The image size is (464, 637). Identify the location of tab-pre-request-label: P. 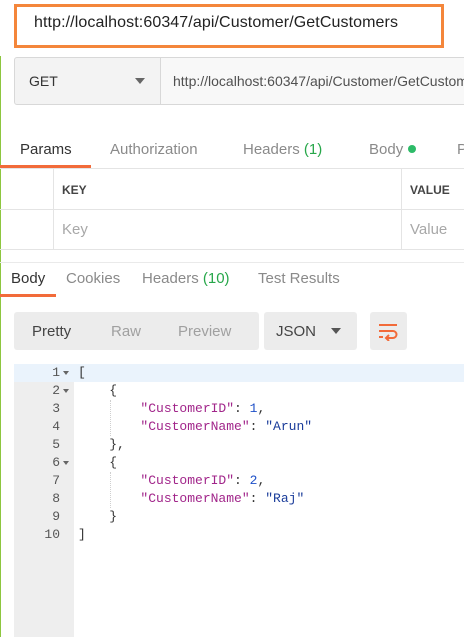
(460, 149).